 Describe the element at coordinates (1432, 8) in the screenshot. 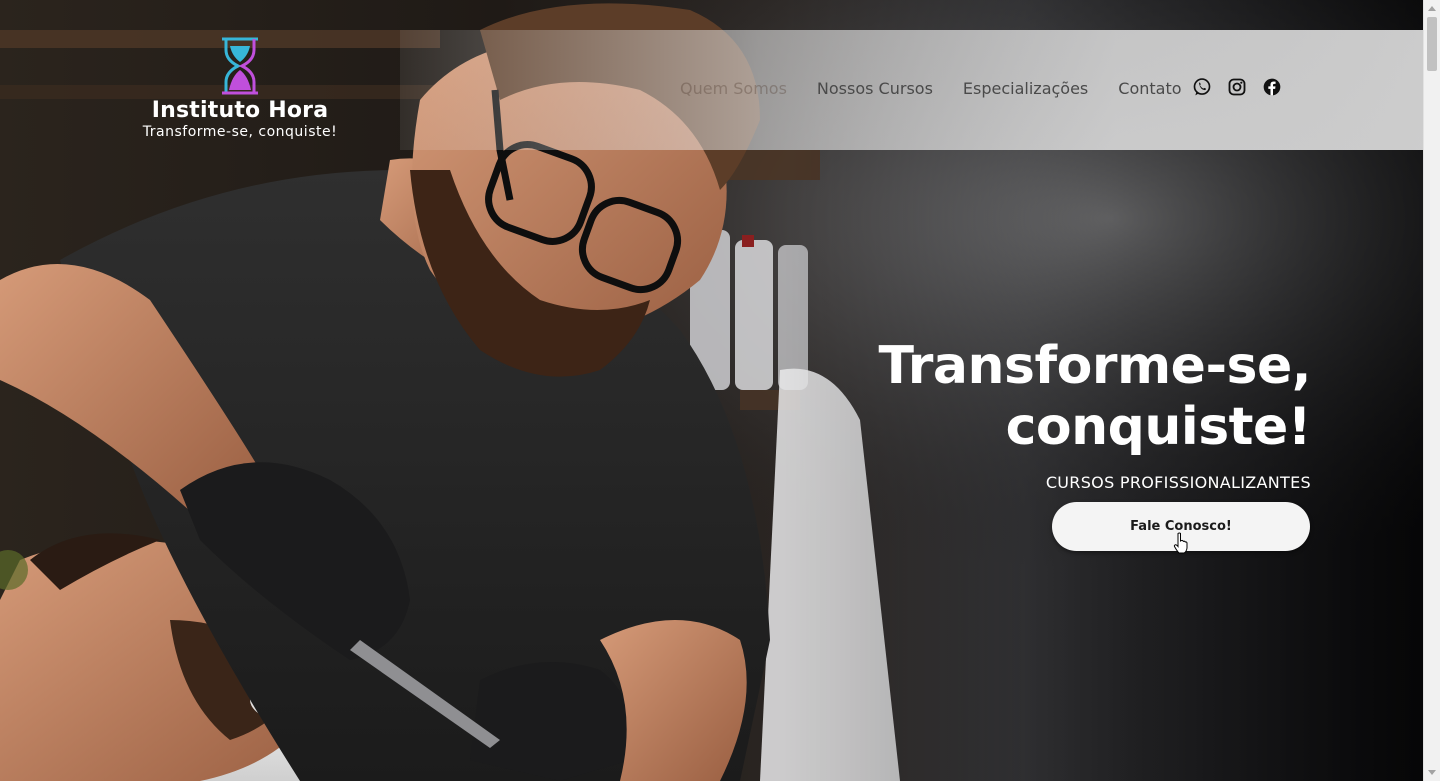

I see `scroll-up-arrow-icon` at that location.